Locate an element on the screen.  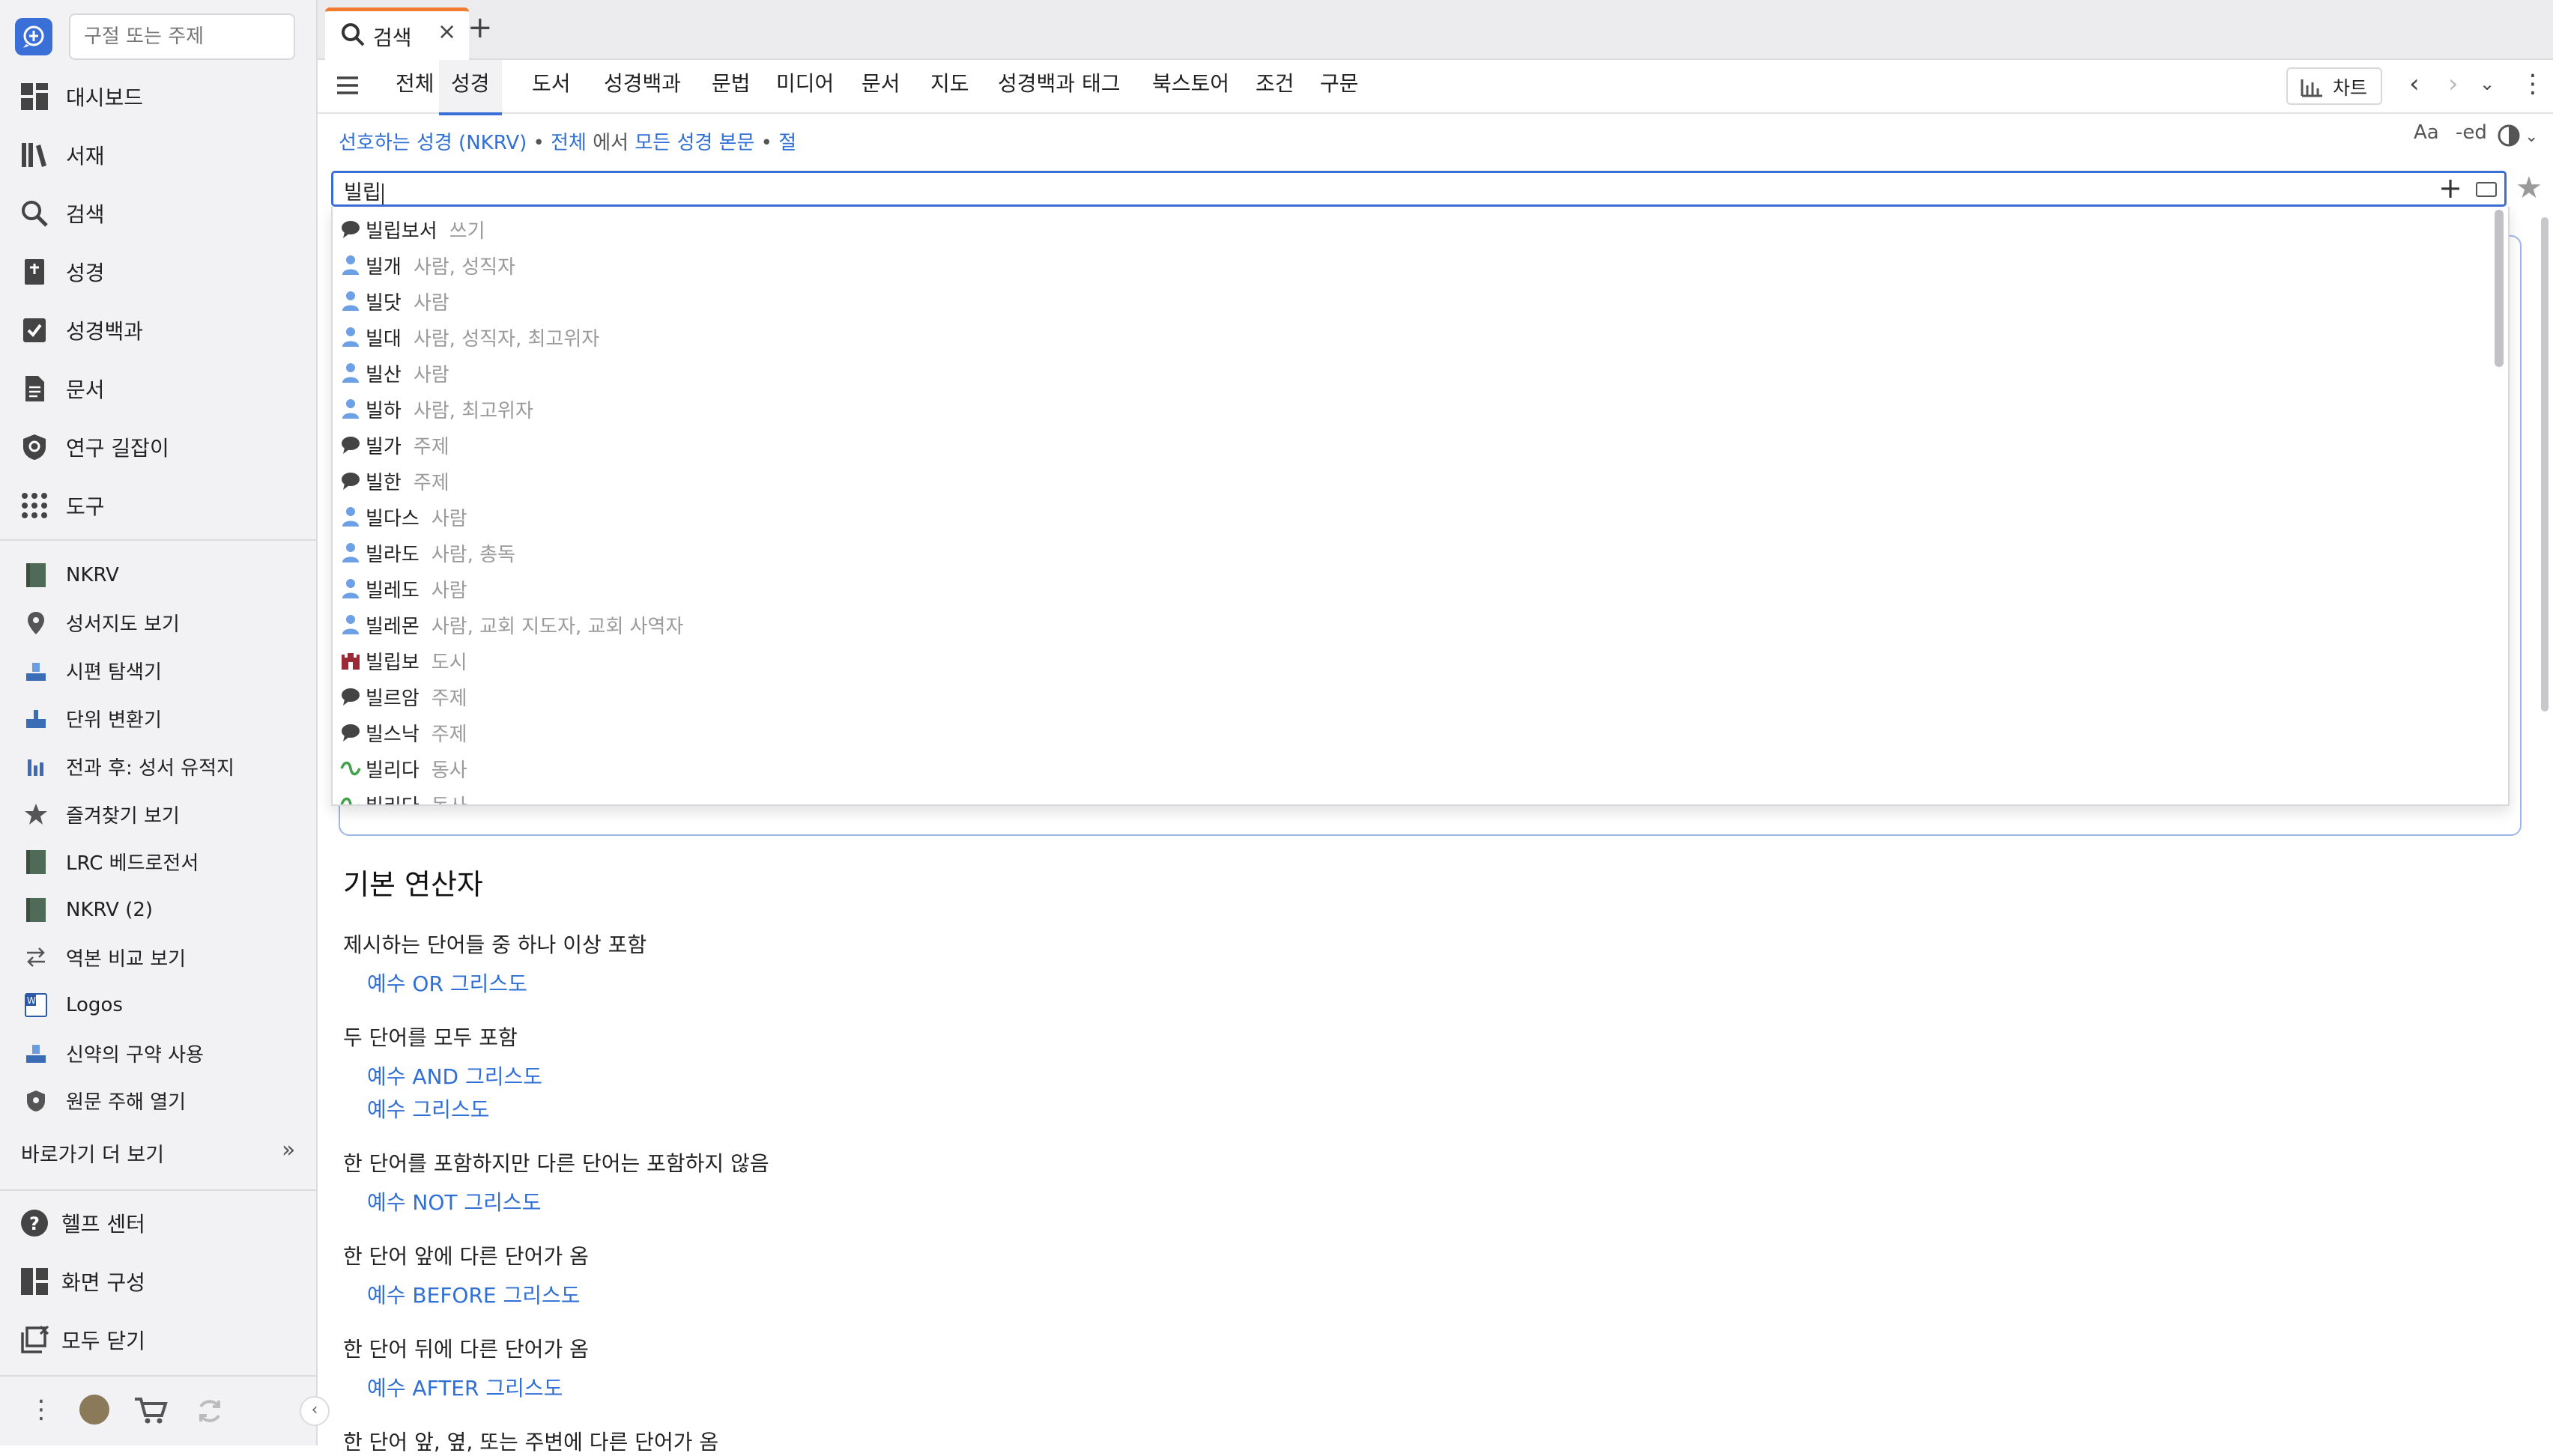
sidebar-shortcut: 신약의 구약 사용 is located at coordinates (159, 1053).